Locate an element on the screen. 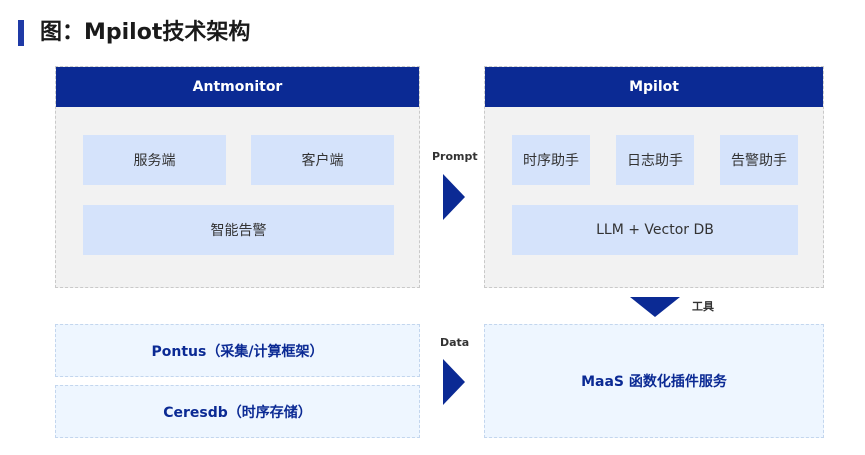  smart-alert-box: 智能告警 is located at coordinates (238, 230).